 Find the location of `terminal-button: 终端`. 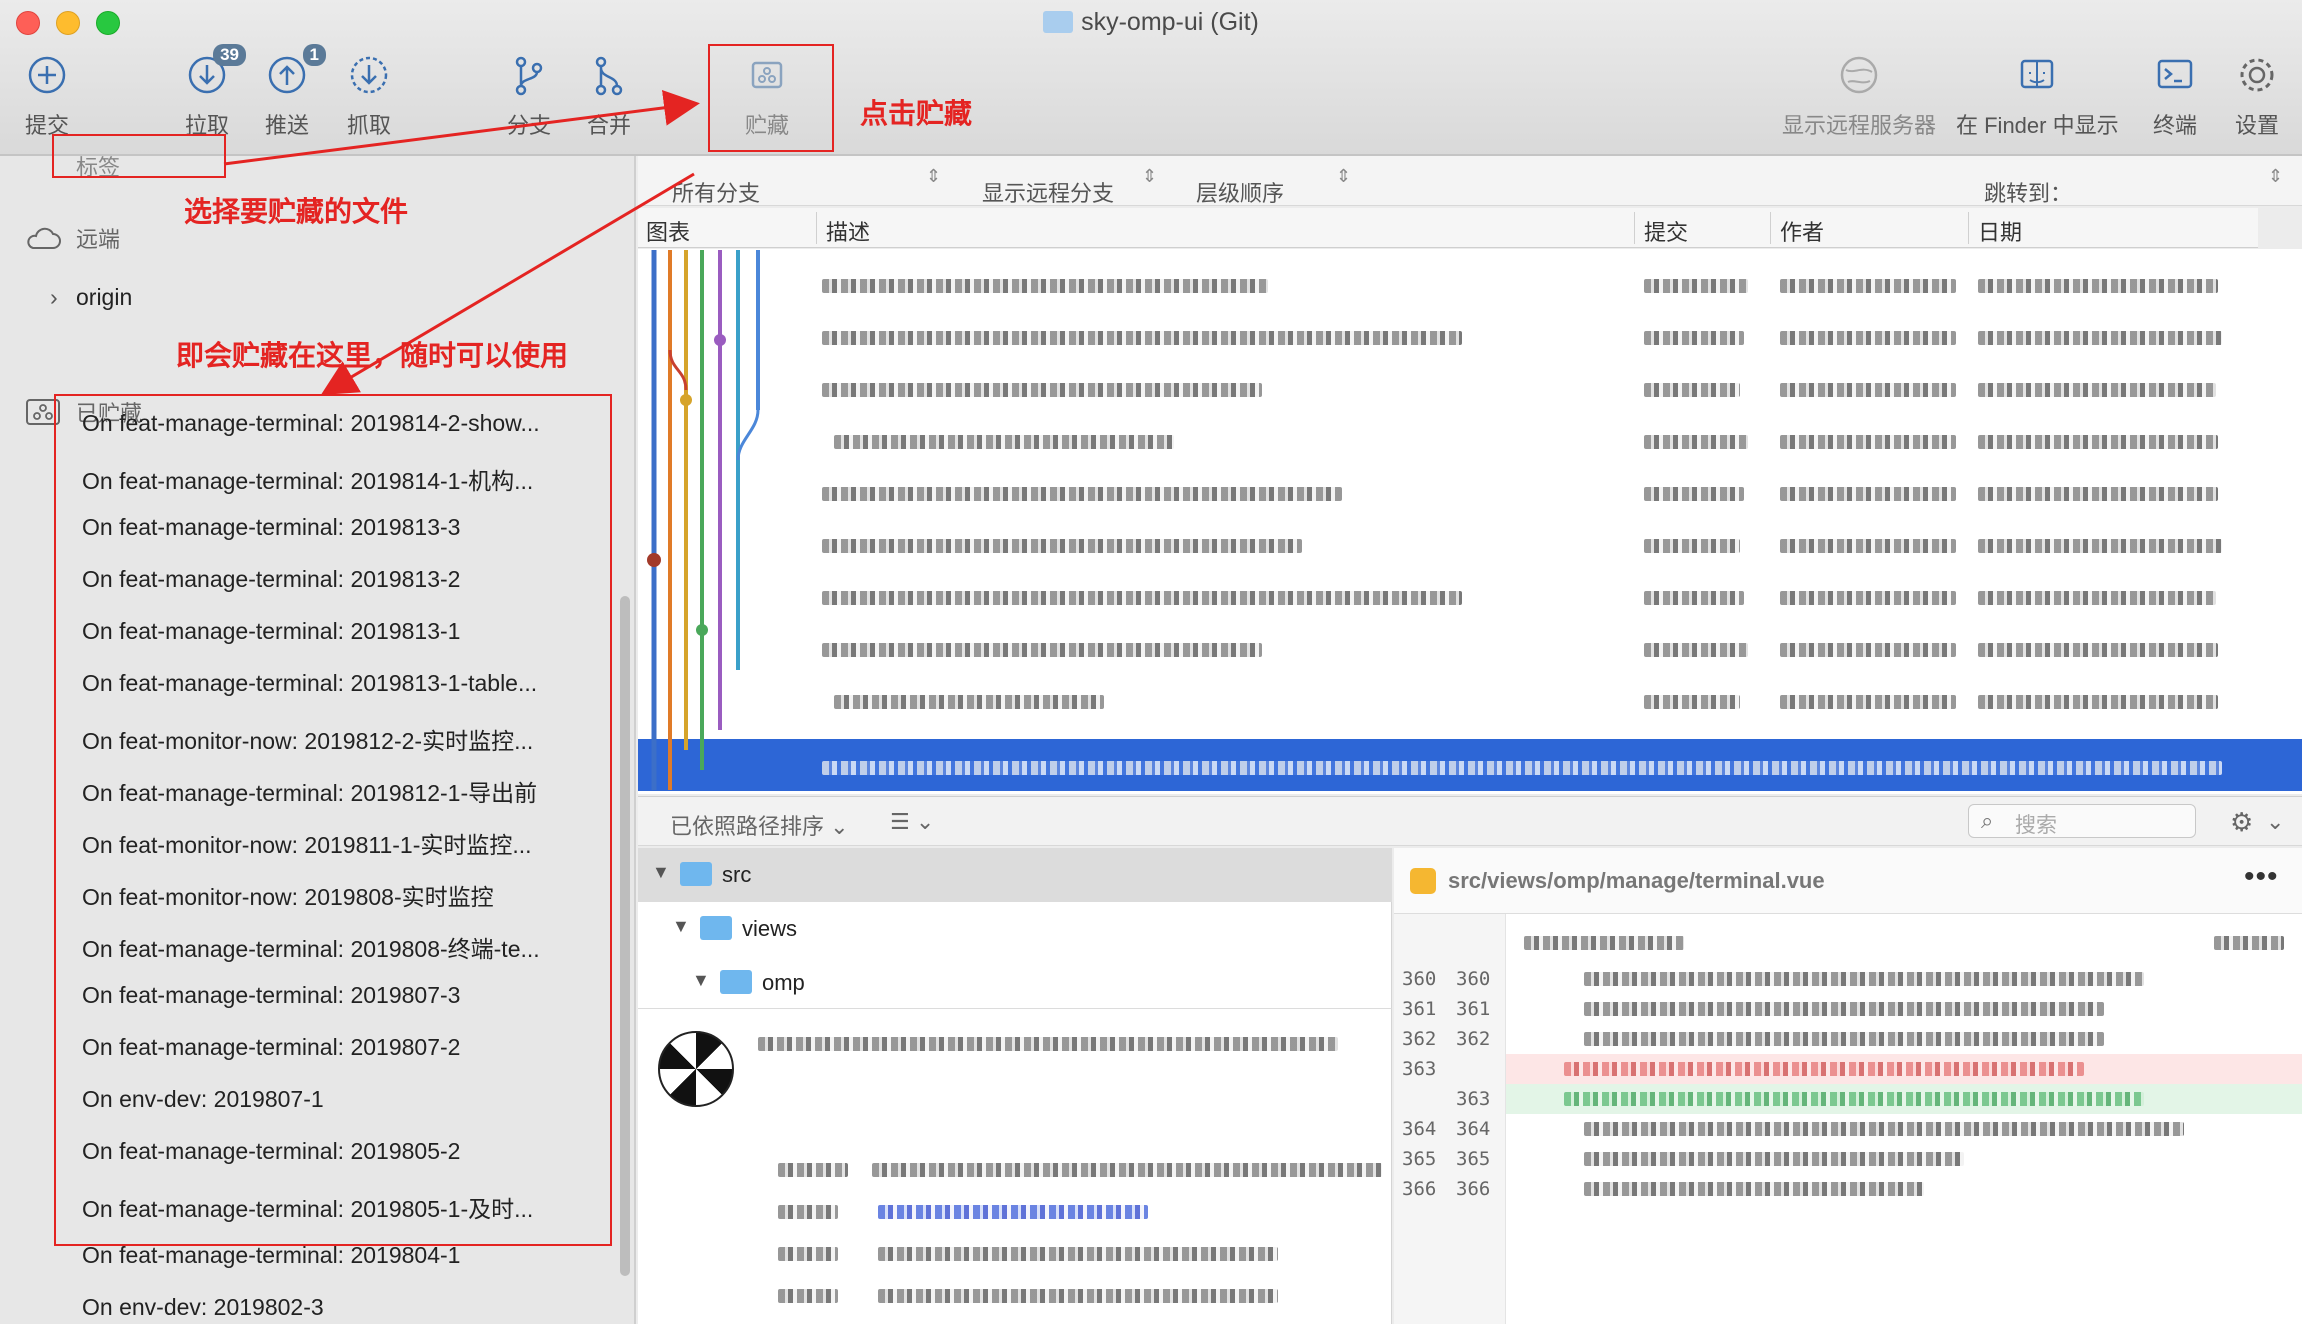

terminal-button: 终端 is located at coordinates (2175, 95).